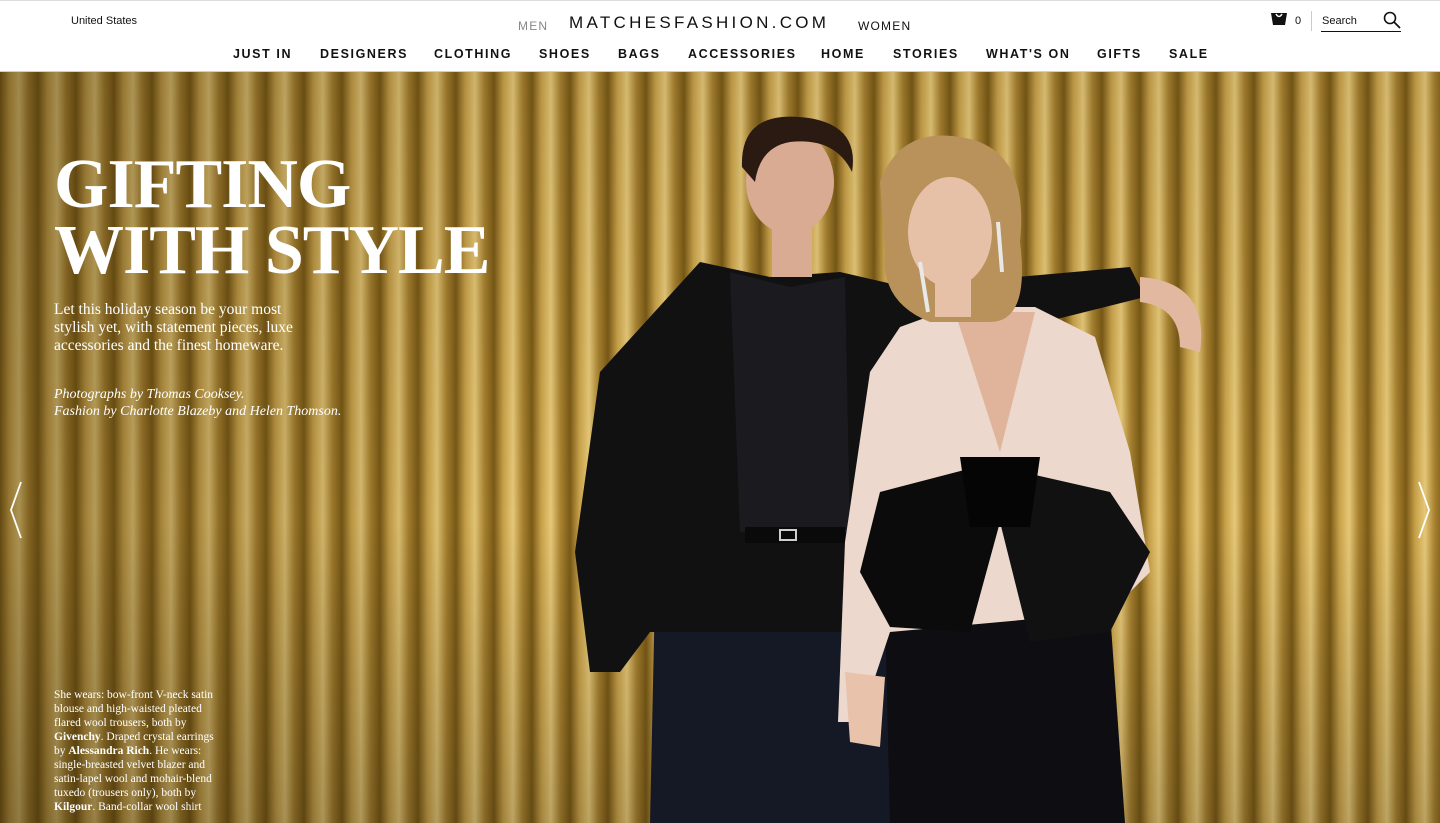 This screenshot has width=1440, height=823. What do you see at coordinates (77, 737) in the screenshot?
I see `caption-brand-givenchy: Givenchy` at bounding box center [77, 737].